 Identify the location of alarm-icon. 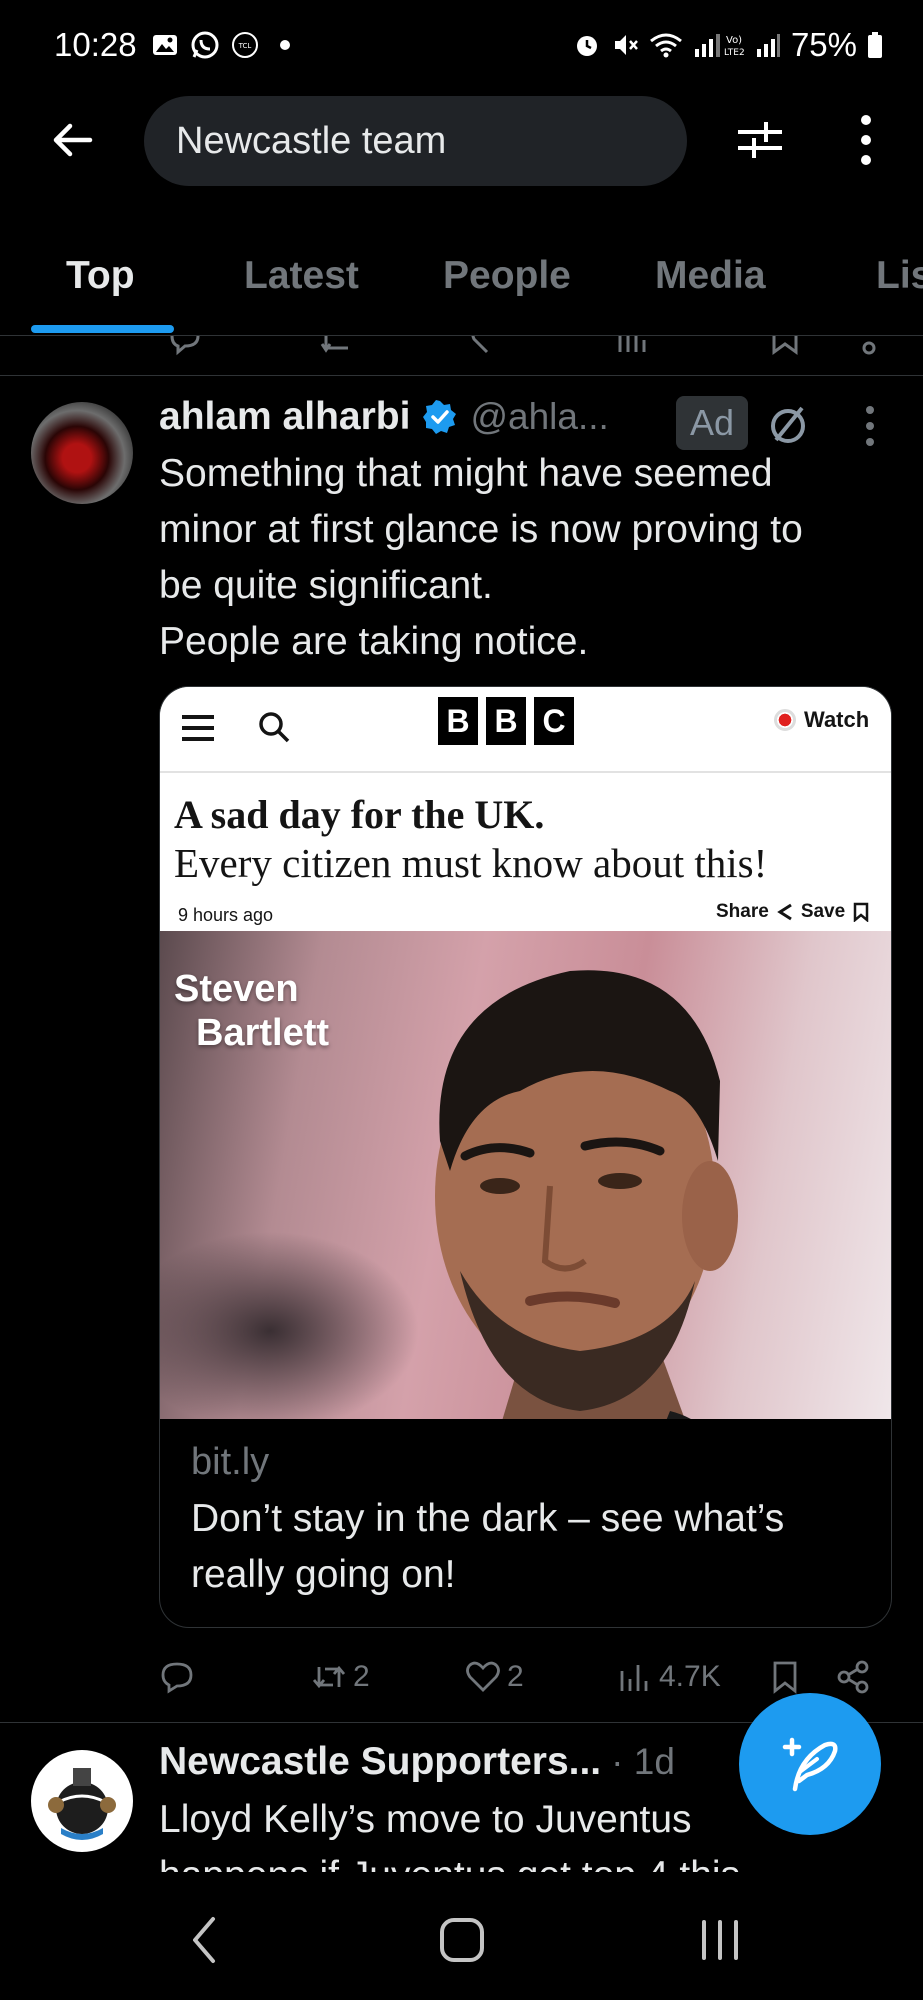
(586, 46).